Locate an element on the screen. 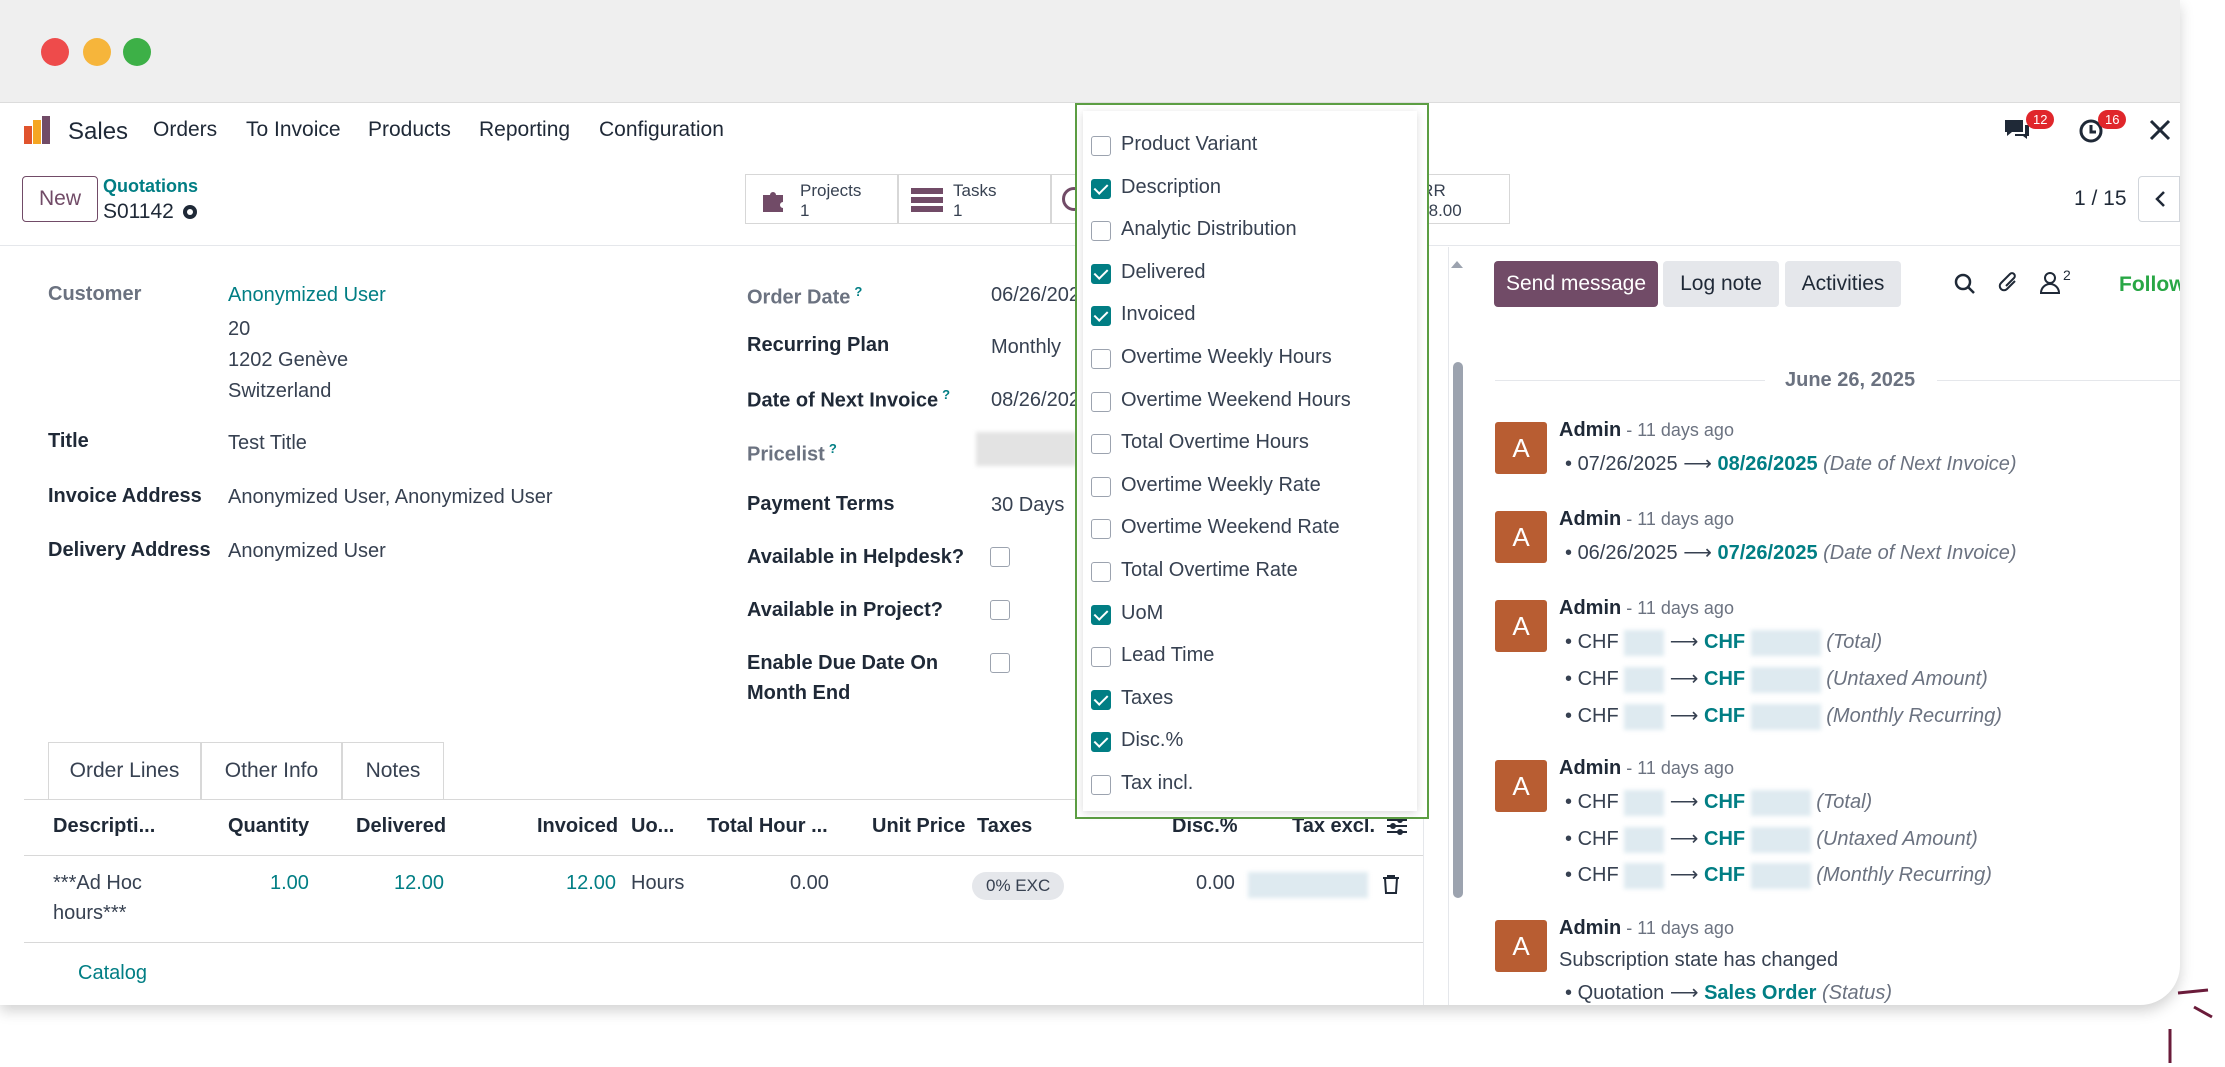 Image resolution: width=2225 pixels, height=1067 pixels. follow-button: Follow is located at coordinates (2149, 285).